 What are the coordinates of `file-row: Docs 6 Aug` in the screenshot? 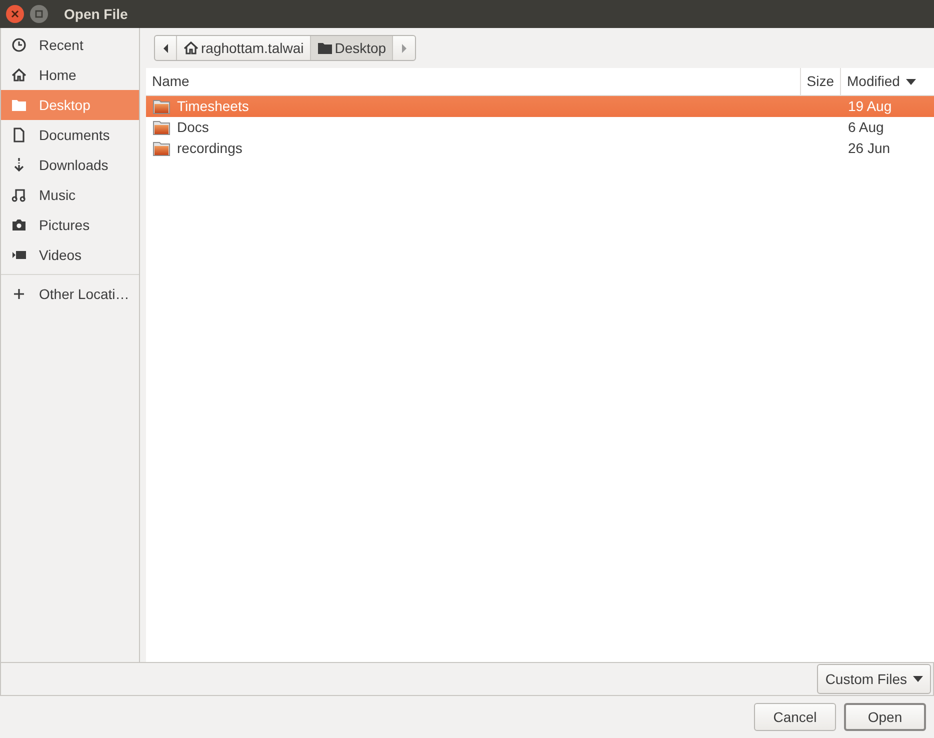 It's located at (540, 127).